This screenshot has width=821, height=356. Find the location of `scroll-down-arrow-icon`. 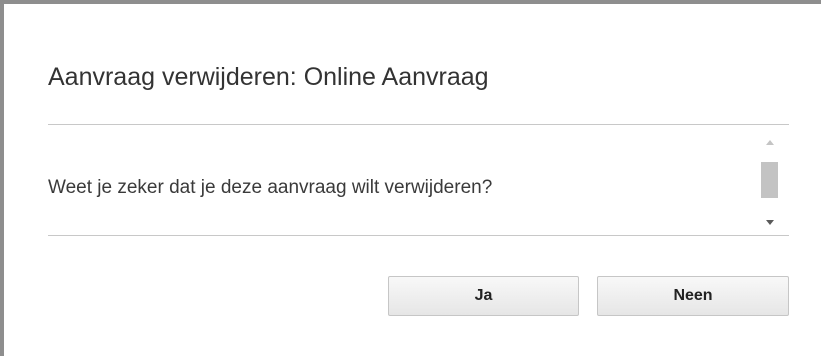

scroll-down-arrow-icon is located at coordinates (769, 222).